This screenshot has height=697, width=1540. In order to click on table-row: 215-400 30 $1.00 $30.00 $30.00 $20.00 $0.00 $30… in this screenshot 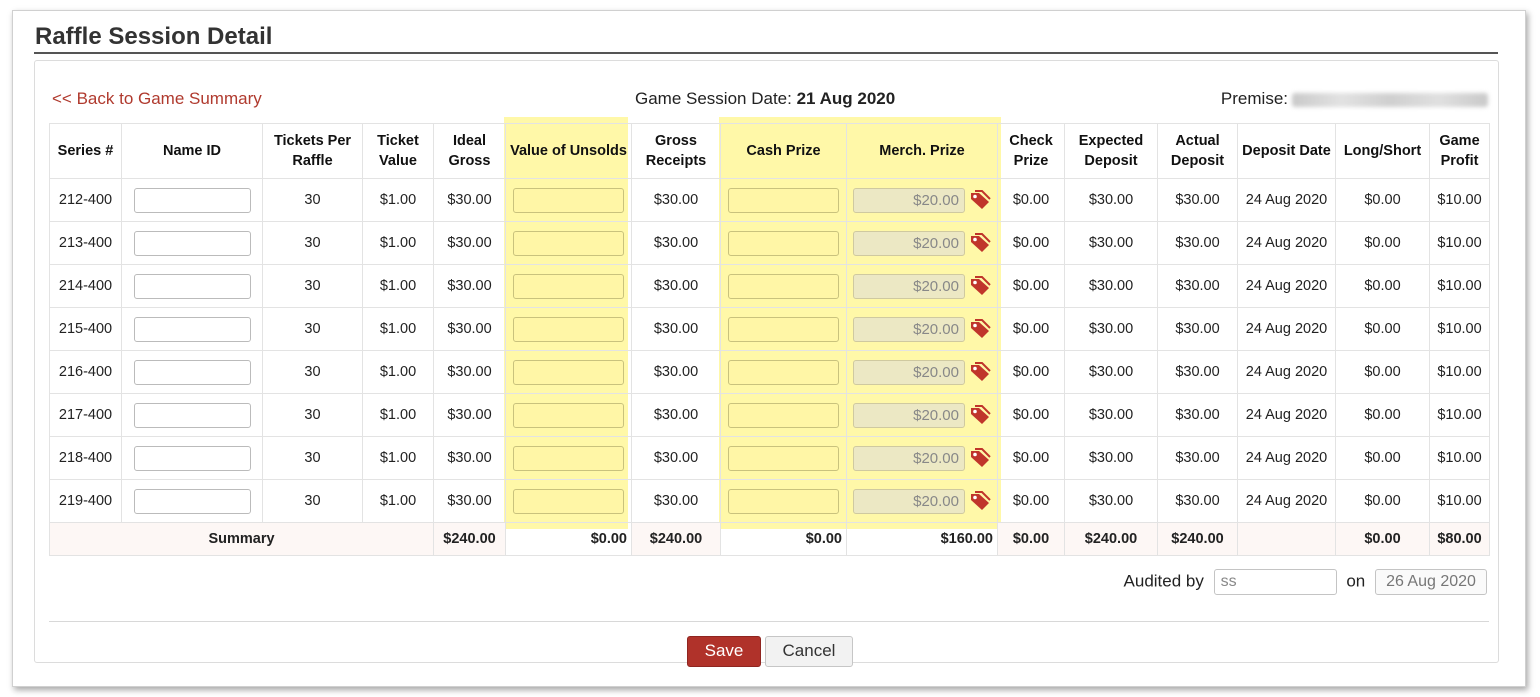, I will do `click(769, 329)`.